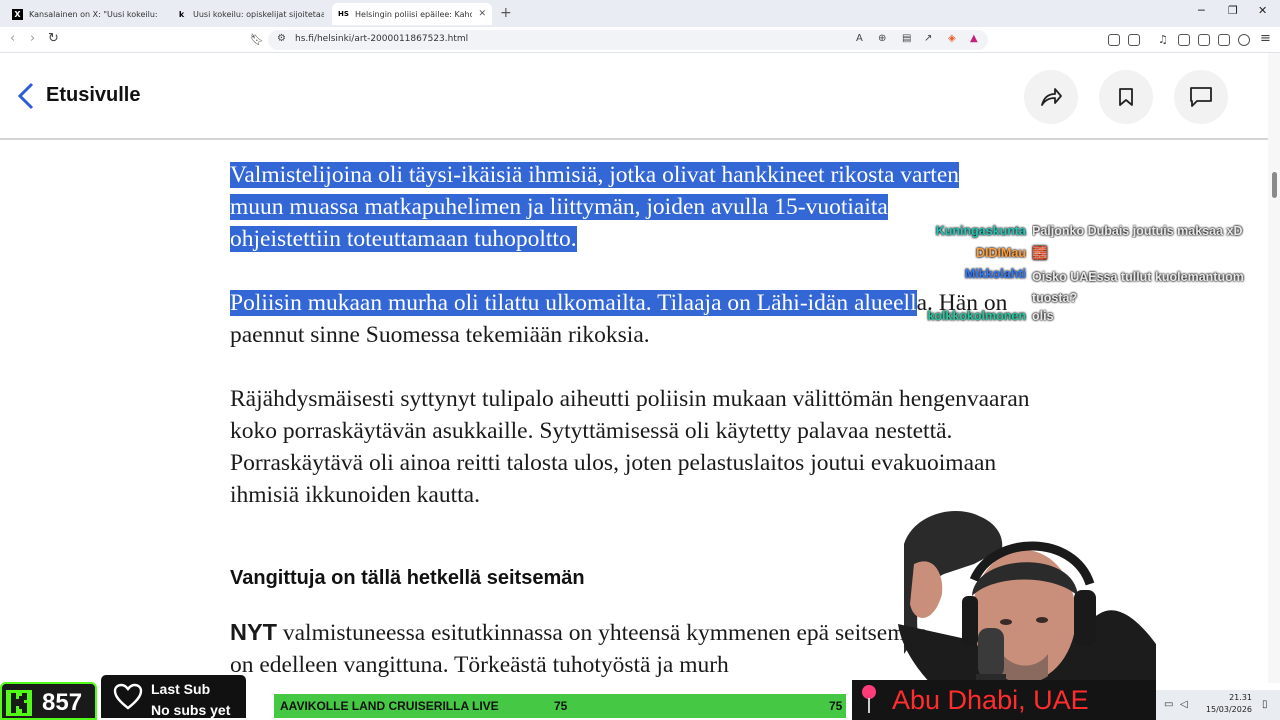 The width and height of the screenshot is (1280, 720). Describe the element at coordinates (974, 38) in the screenshot. I see `brave-rewards-icon: ▲` at that location.